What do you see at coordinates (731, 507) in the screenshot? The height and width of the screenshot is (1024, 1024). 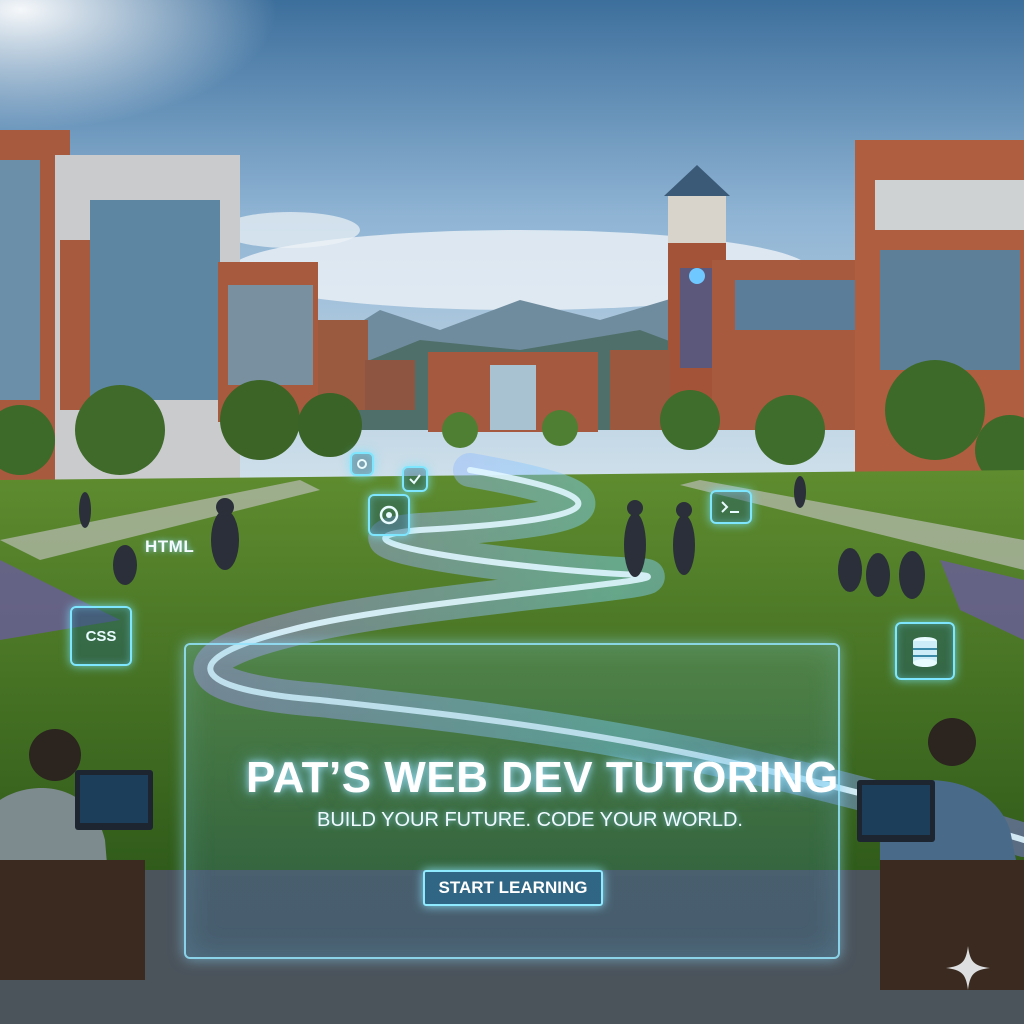 I see `terminal-icon` at bounding box center [731, 507].